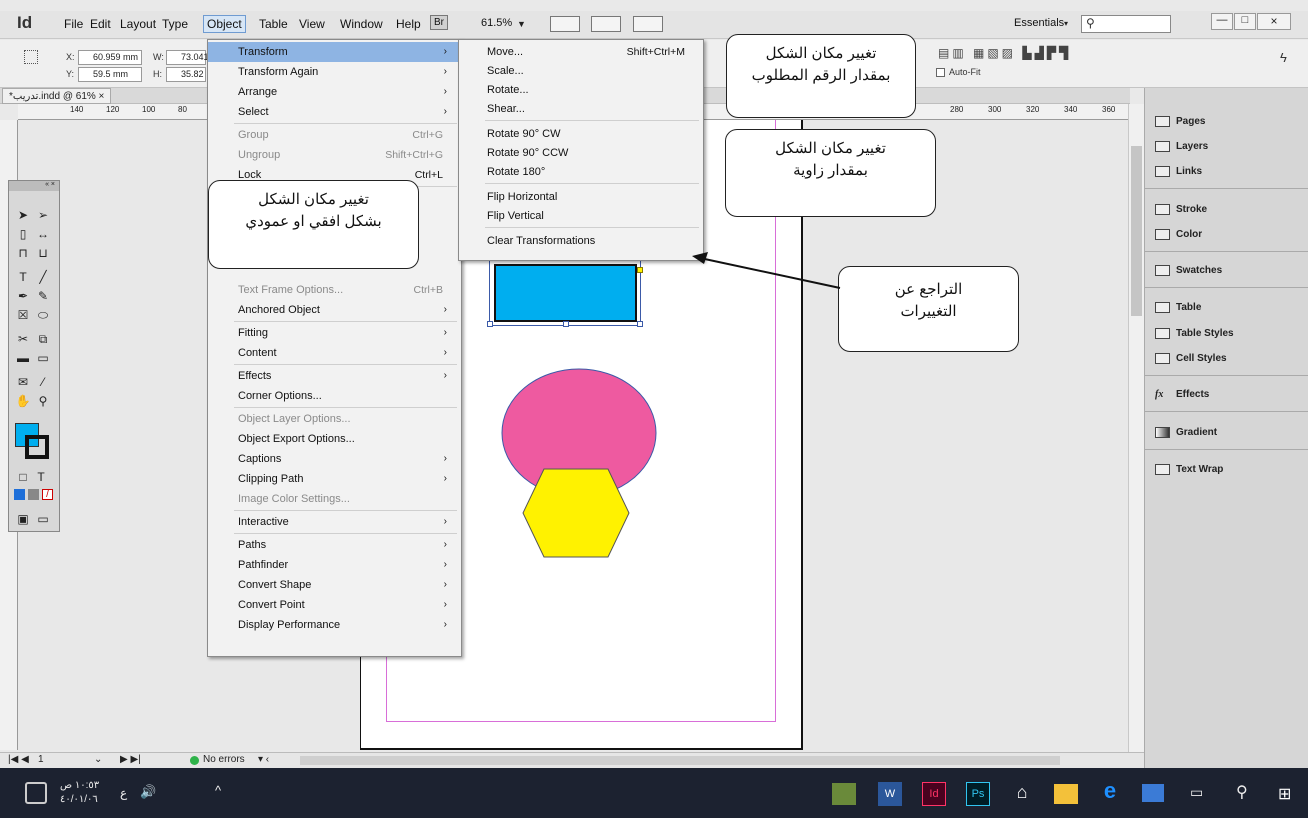  What do you see at coordinates (1178, 171) in the screenshot?
I see `links-panel-tab: Links` at bounding box center [1178, 171].